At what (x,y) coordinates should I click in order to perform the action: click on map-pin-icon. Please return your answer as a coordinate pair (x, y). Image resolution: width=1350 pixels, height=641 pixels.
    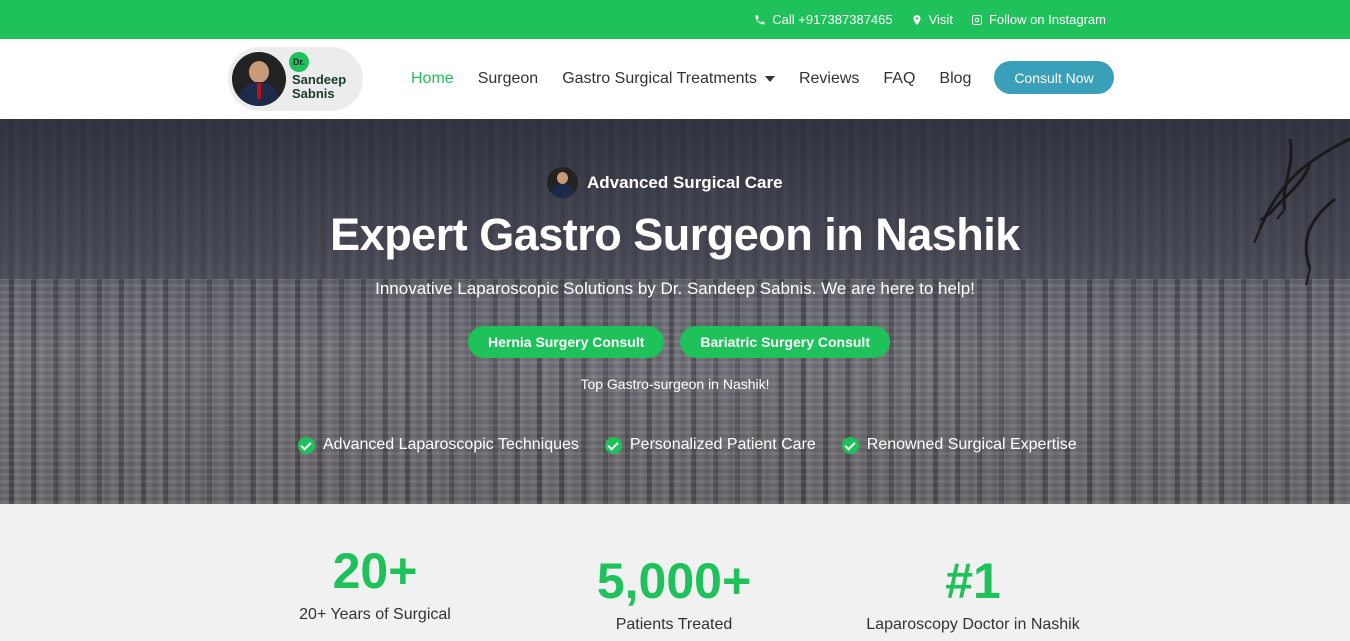
    Looking at the image, I should click on (917, 19).